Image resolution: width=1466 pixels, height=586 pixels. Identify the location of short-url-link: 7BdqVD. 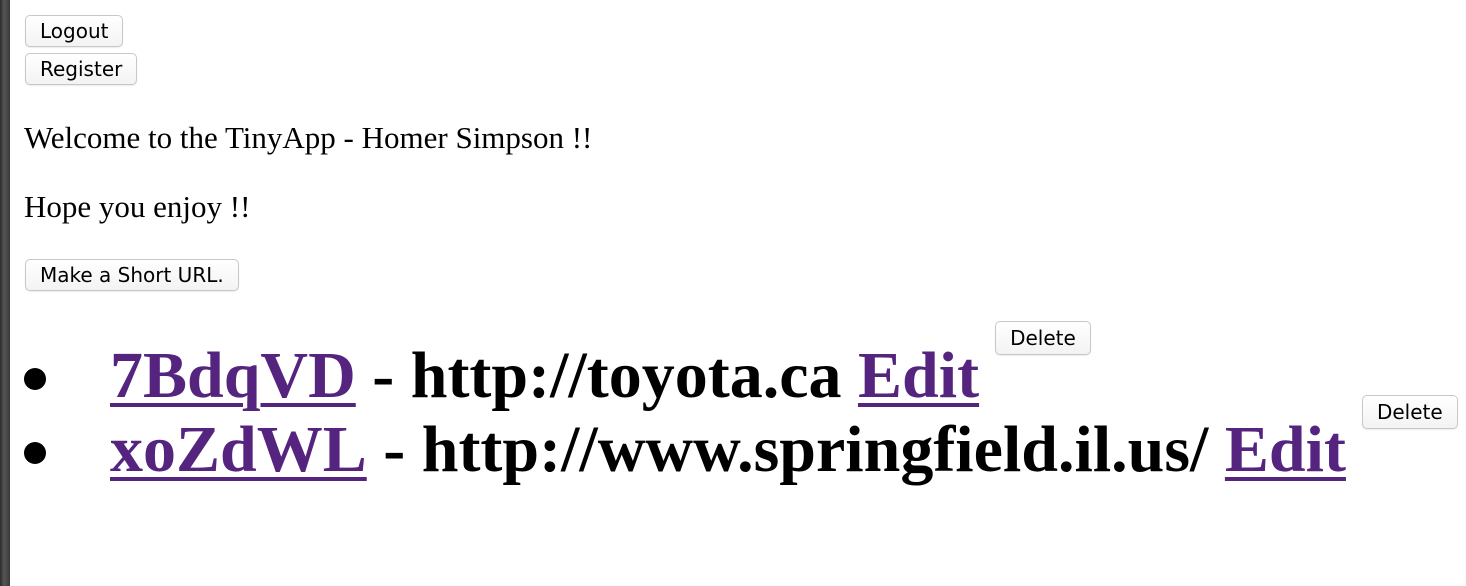
(233, 376).